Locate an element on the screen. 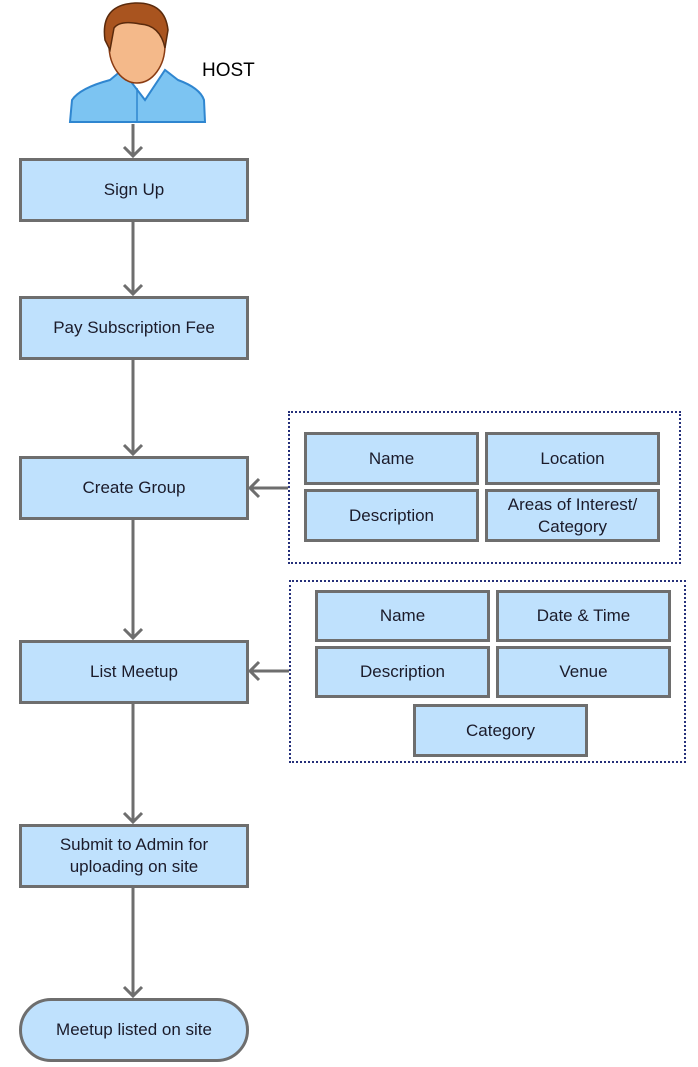 The width and height of the screenshot is (698, 1067). meetup-field-category: Category is located at coordinates (500, 730).